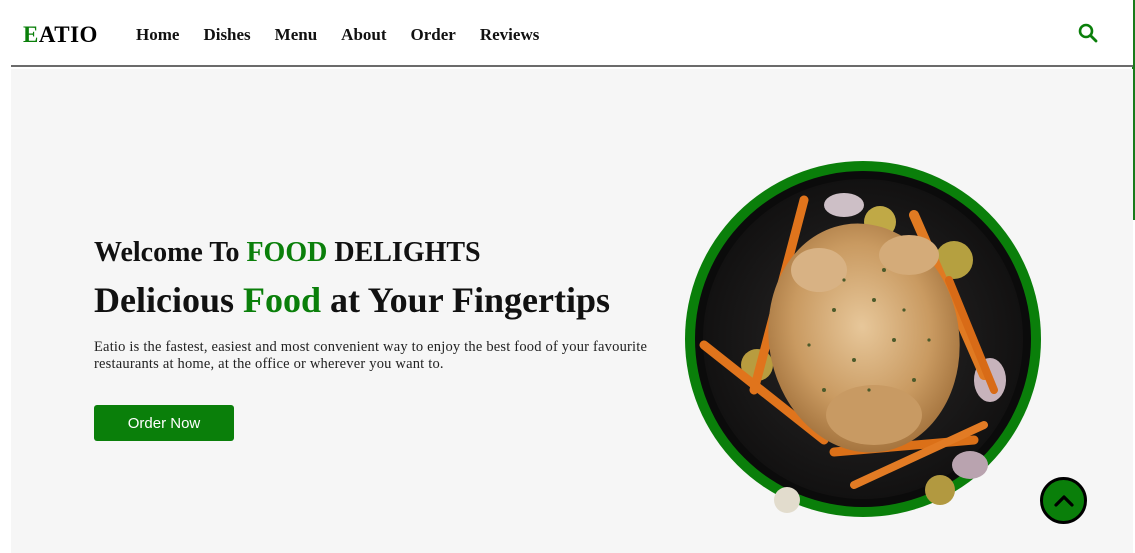 This screenshot has width=1135, height=553. Describe the element at coordinates (470, 300) in the screenshot. I see `hero-title-suffix: at Your Fingertips` at that location.